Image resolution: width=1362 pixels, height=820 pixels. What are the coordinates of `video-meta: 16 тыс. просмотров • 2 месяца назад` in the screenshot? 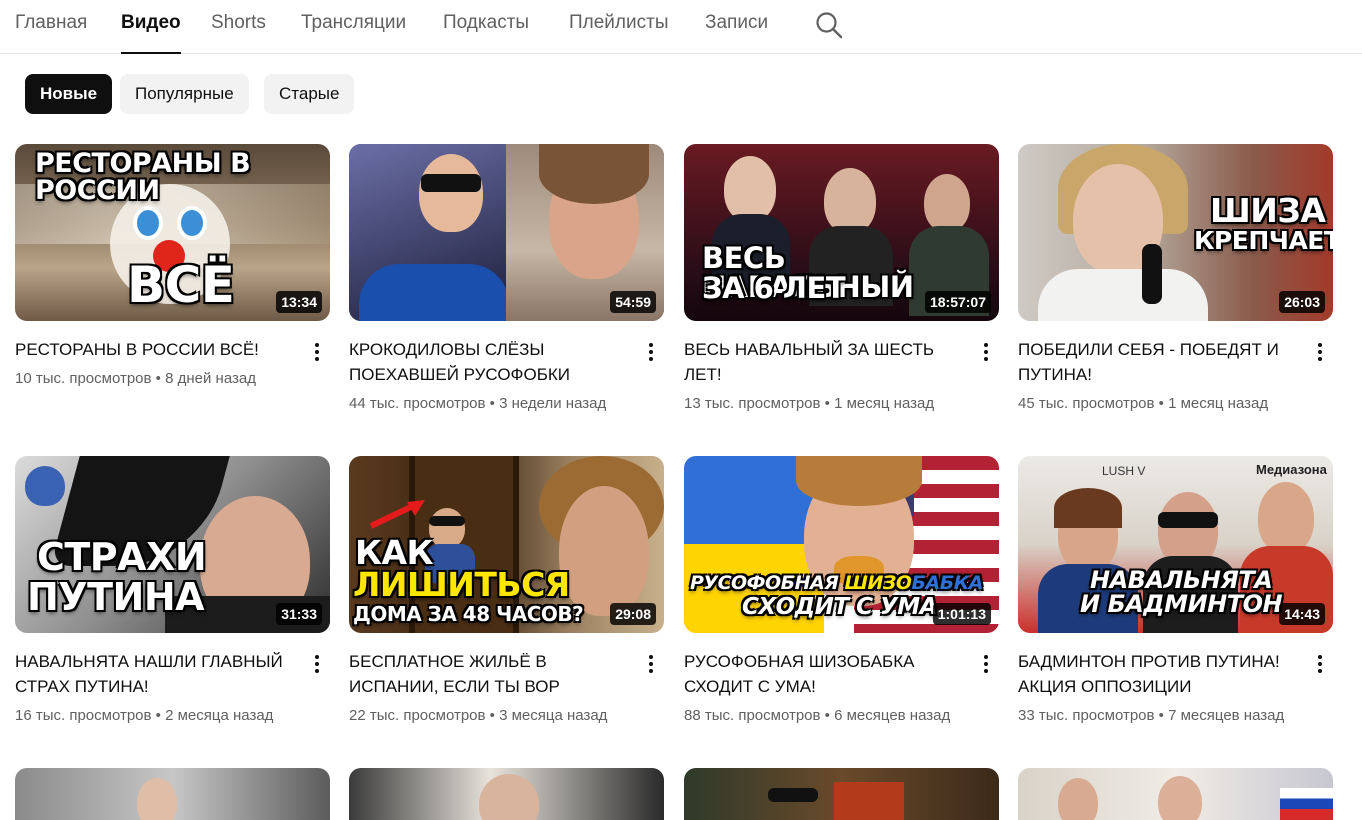 It's located at (144, 715).